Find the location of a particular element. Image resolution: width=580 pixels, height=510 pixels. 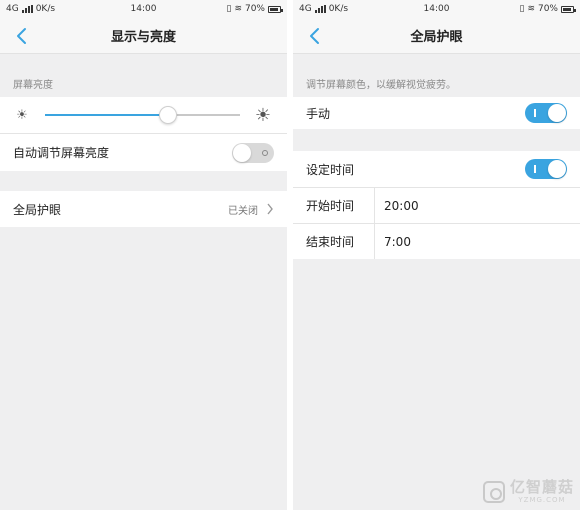

auto-brightness-label: 自动调节屏幕亮度 is located at coordinates (61, 153).